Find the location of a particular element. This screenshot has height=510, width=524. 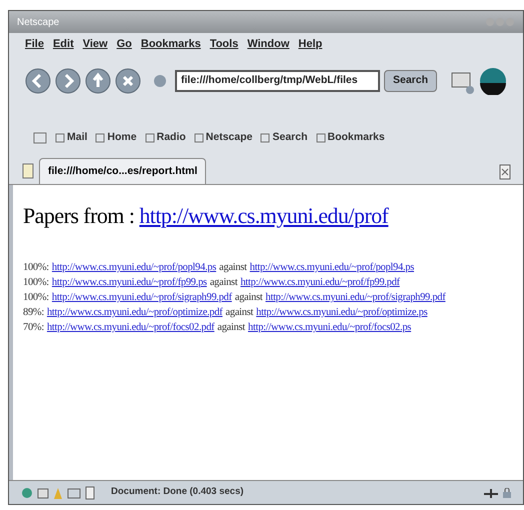

paper-link: http://www.cs.myuni.edu/~prof/focs02.pdf is located at coordinates (130, 327).